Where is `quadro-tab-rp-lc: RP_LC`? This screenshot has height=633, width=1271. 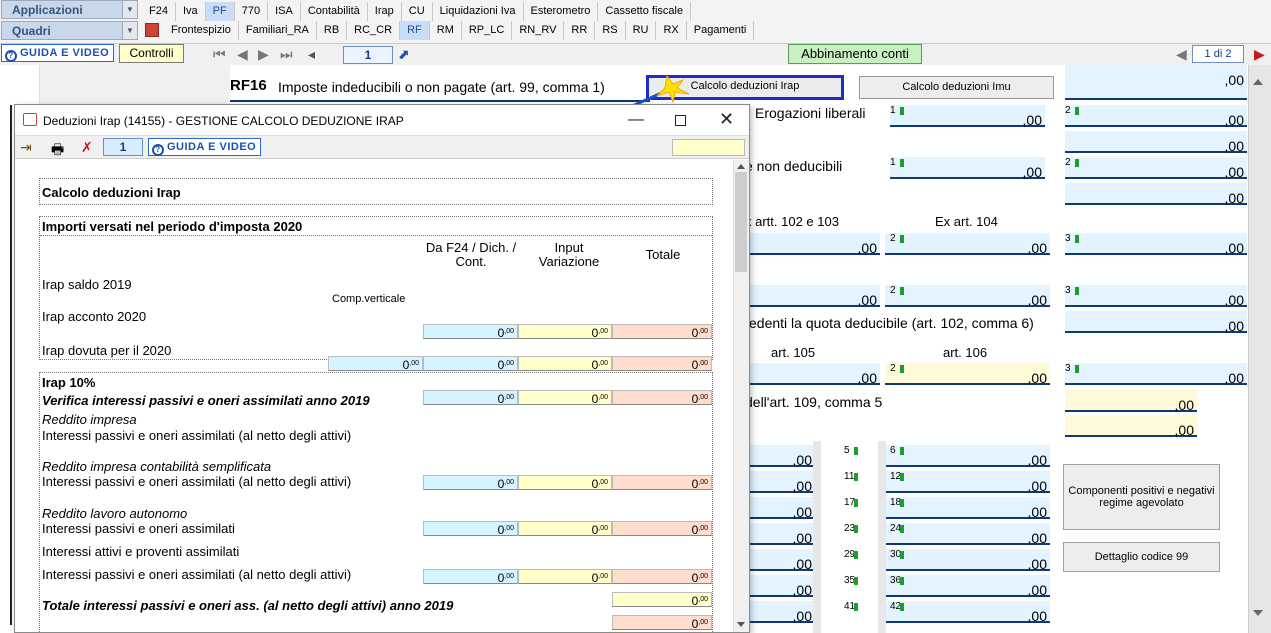
quadro-tab-rp-lc: RP_LC is located at coordinates (487, 30).